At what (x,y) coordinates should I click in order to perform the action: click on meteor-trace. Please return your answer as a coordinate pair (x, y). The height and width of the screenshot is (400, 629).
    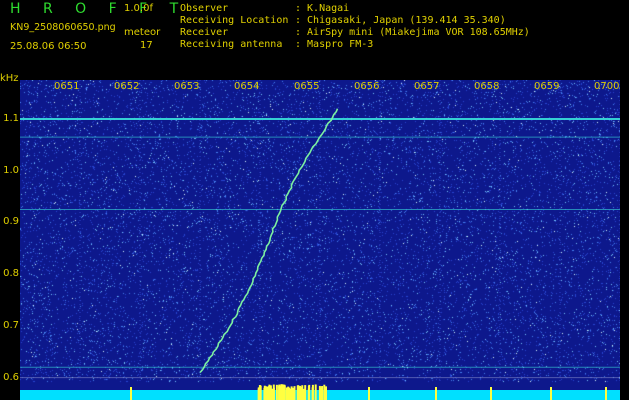
    Looking at the image, I should click on (269, 241).